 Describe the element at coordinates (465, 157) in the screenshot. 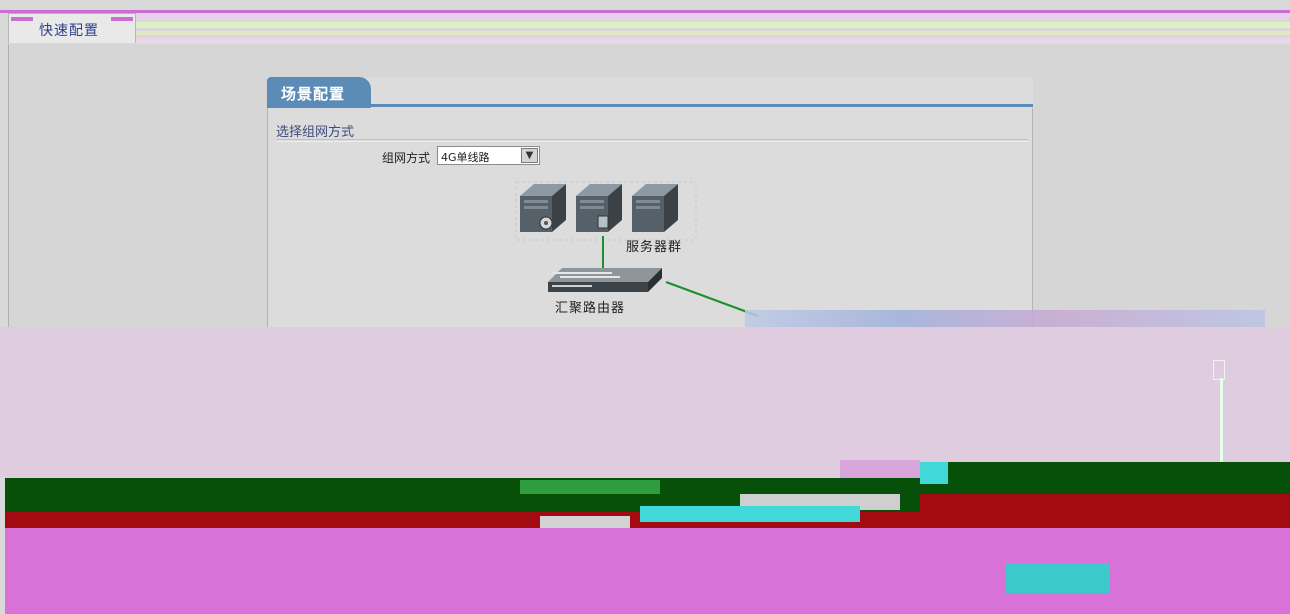

I see `networking-mode-value: 4G单线路` at that location.